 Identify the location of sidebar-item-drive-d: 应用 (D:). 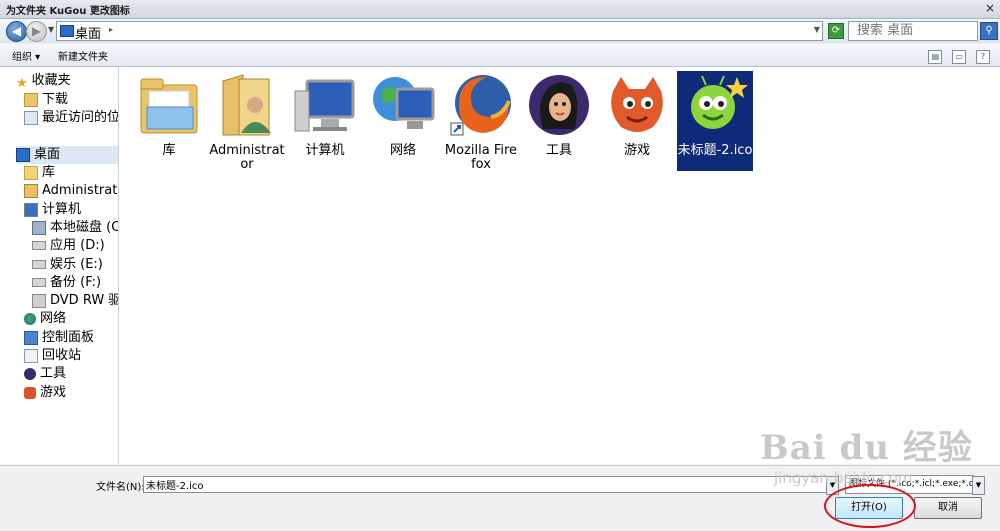
(68, 246).